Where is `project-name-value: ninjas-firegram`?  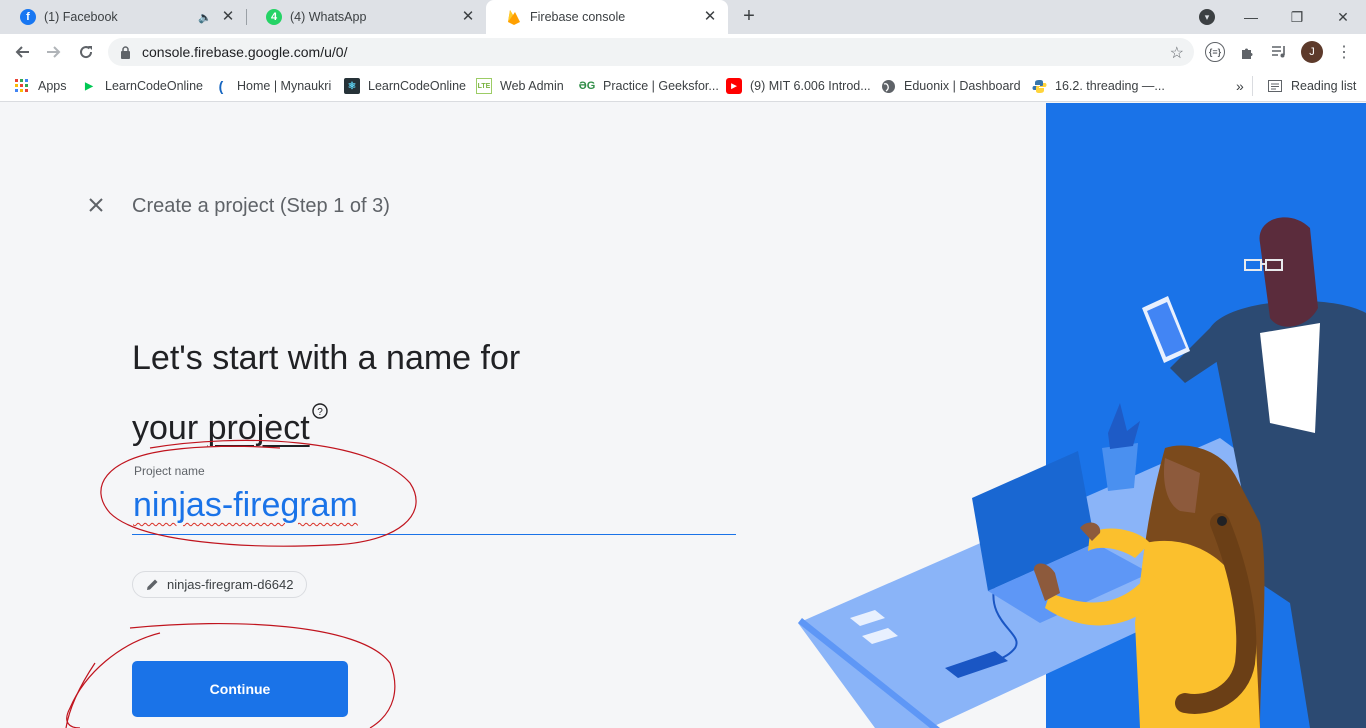
project-name-value: ninjas-firegram is located at coordinates (245, 505).